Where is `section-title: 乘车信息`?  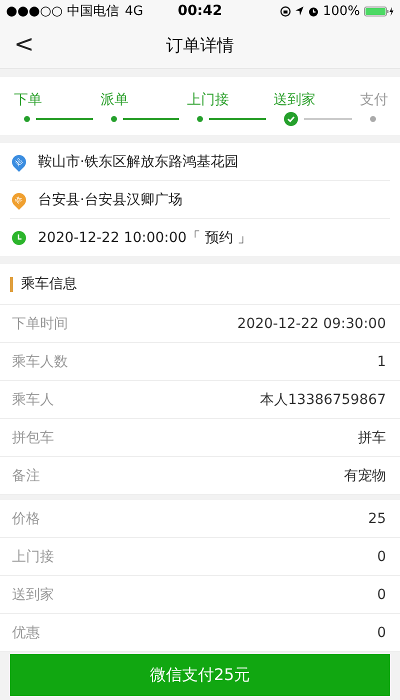
section-title: 乘车信息 is located at coordinates (49, 284).